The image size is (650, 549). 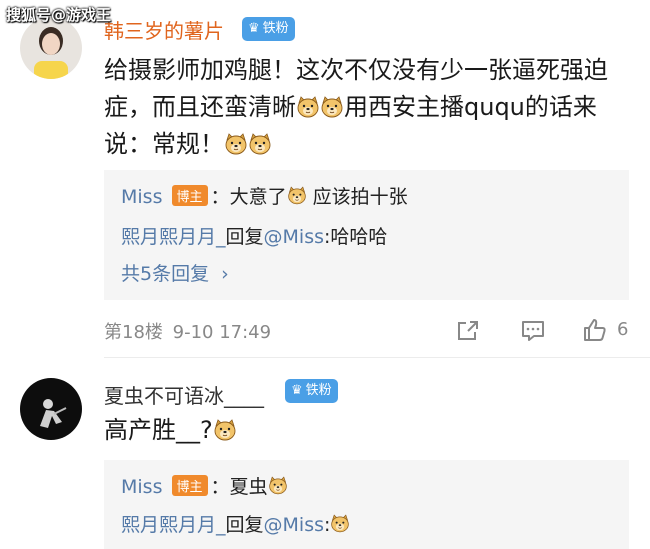 I want to click on reply-item: 熙月熙月月_回复@Miss:, so click(x=235, y=523).